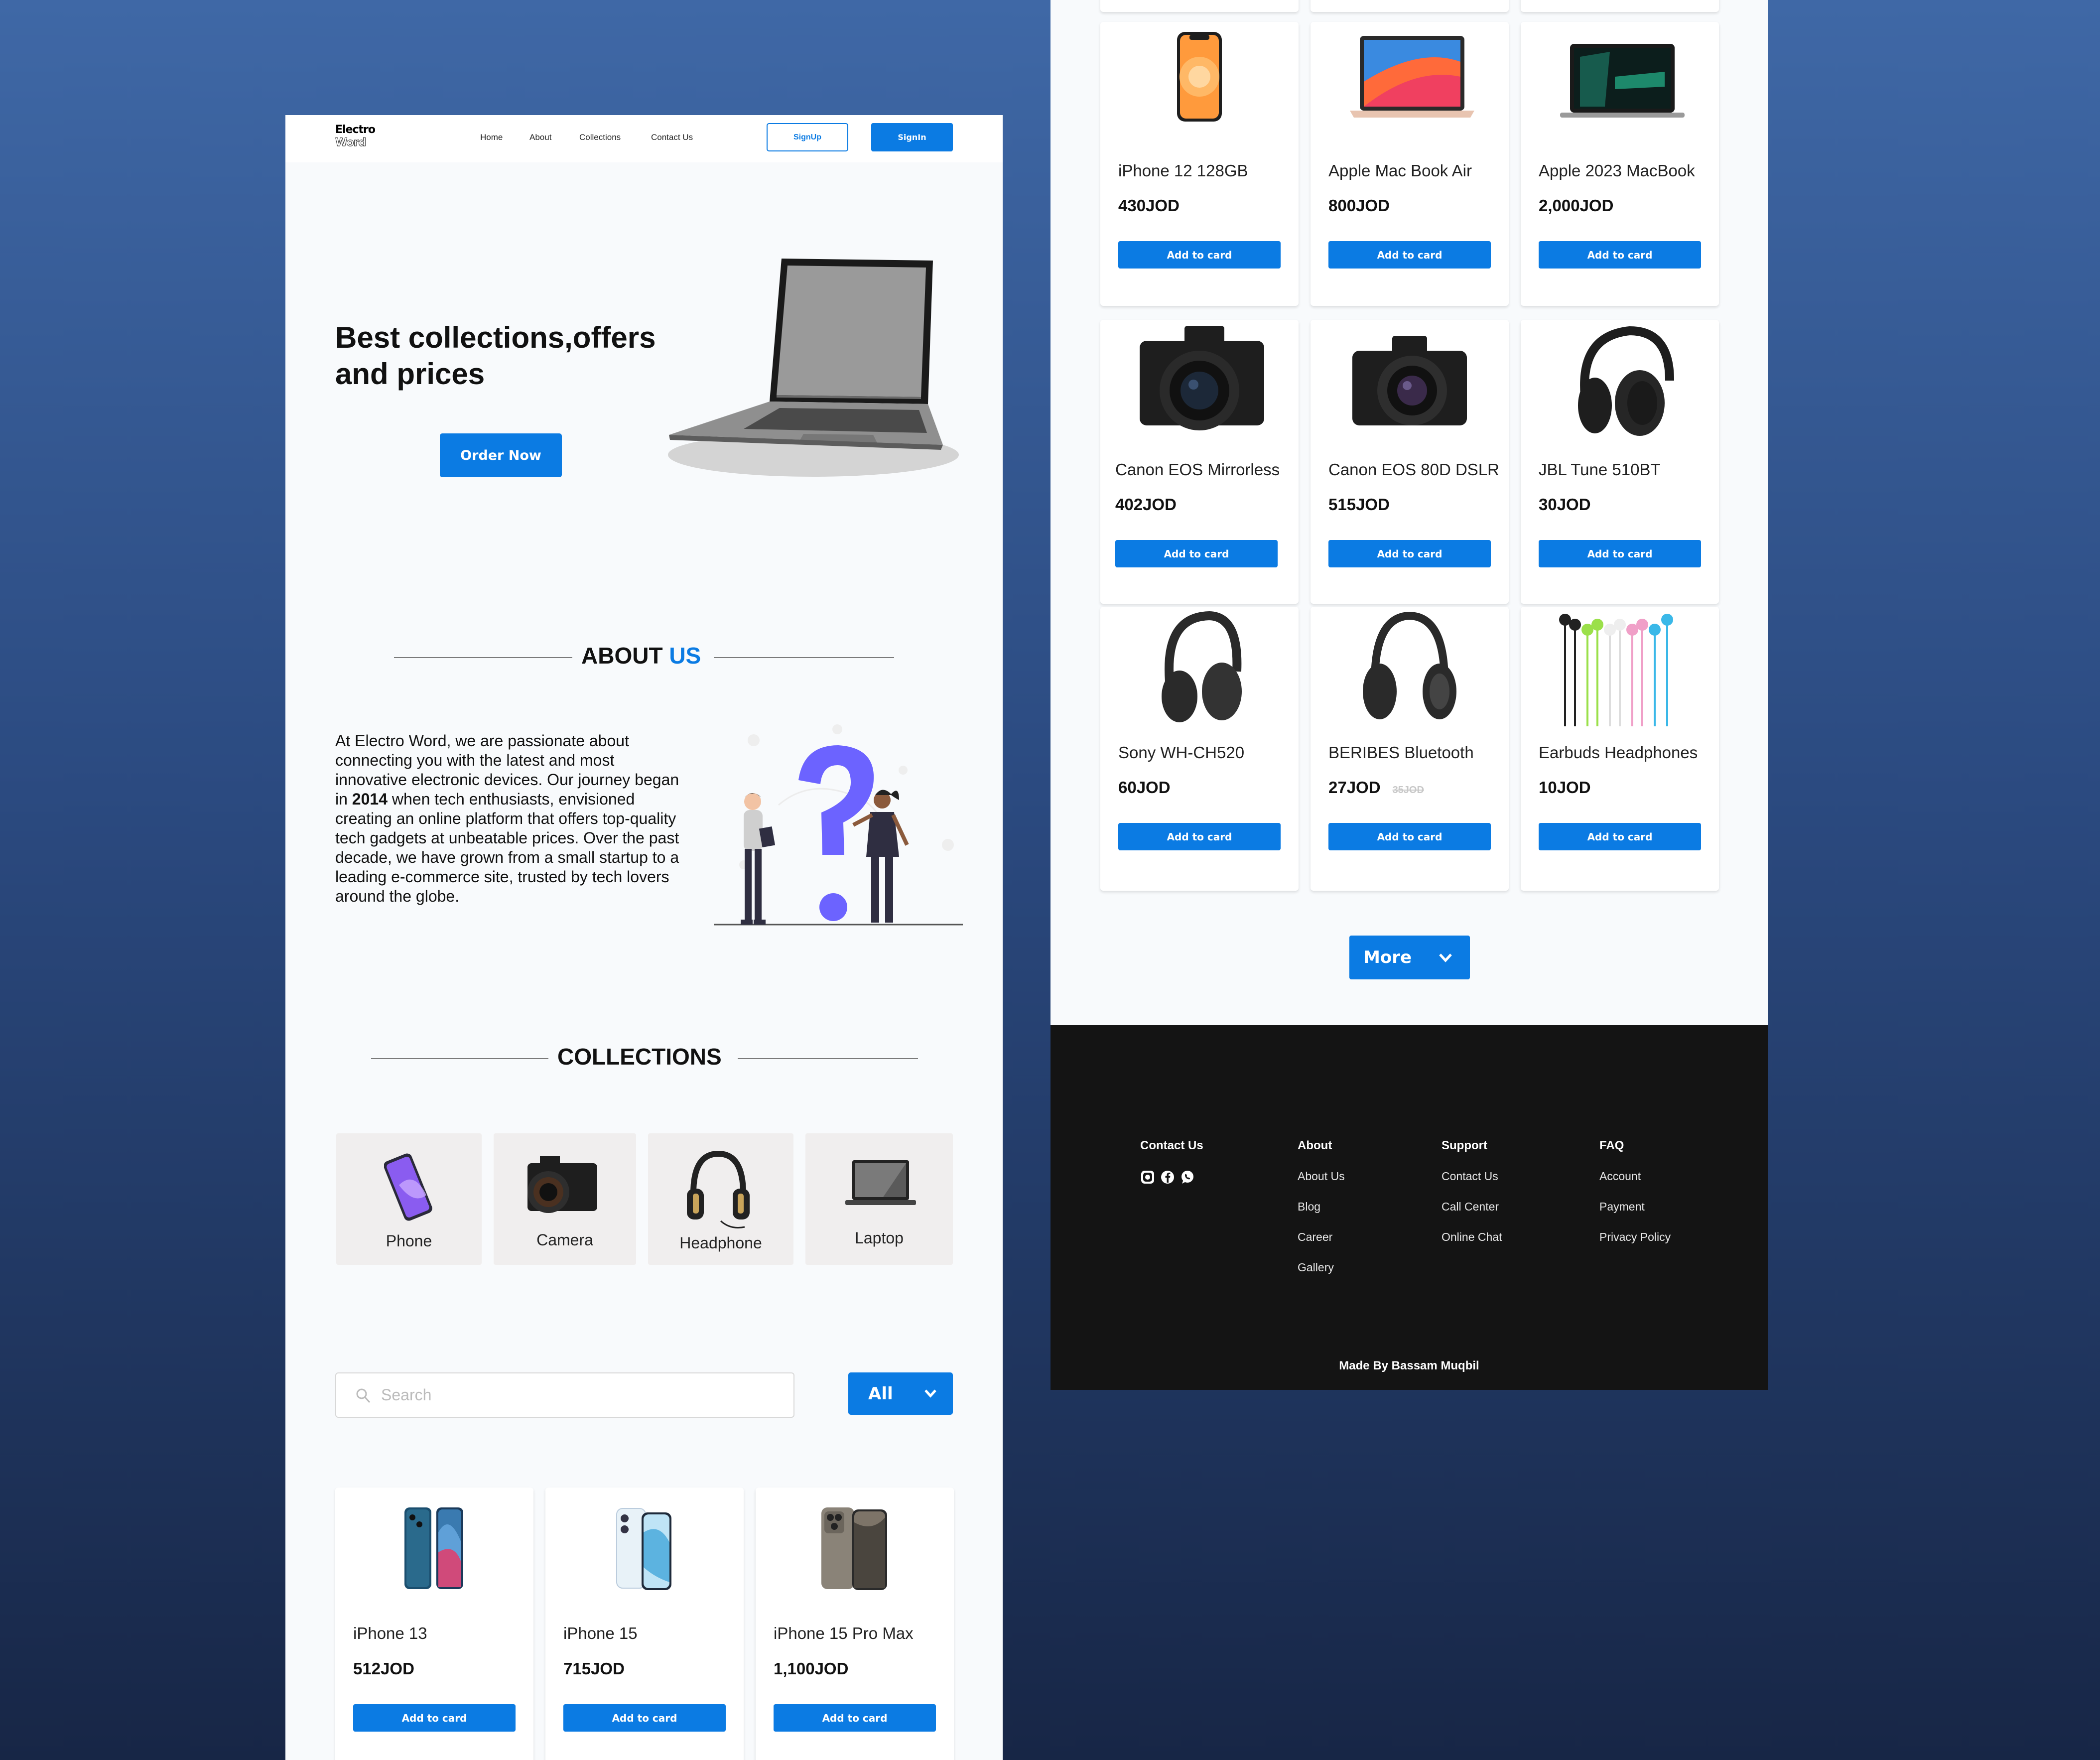  What do you see at coordinates (363, 1395) in the screenshot?
I see `search-icon` at bounding box center [363, 1395].